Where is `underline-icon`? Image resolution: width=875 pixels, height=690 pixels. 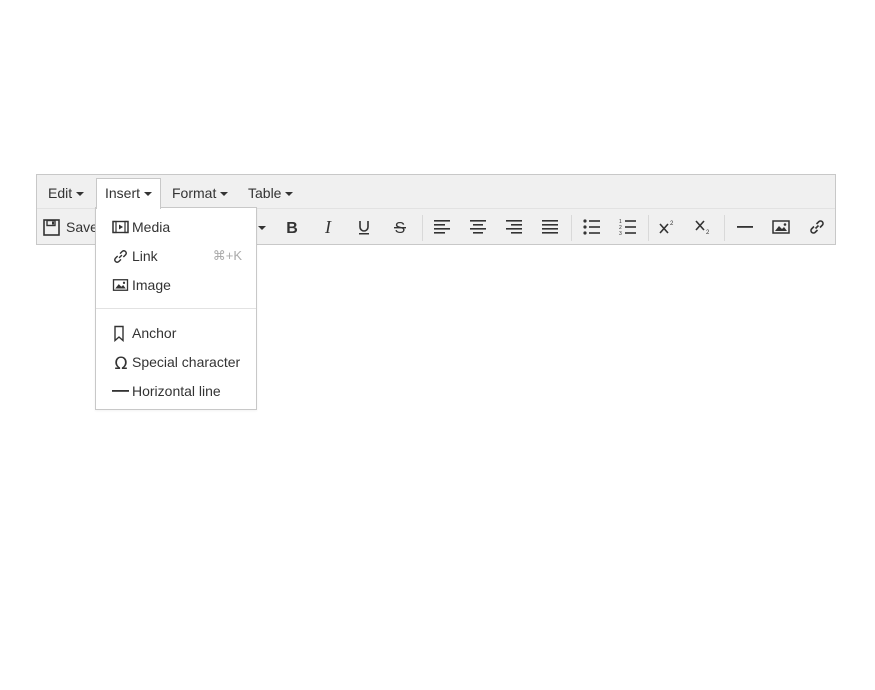 underline-icon is located at coordinates (364, 228).